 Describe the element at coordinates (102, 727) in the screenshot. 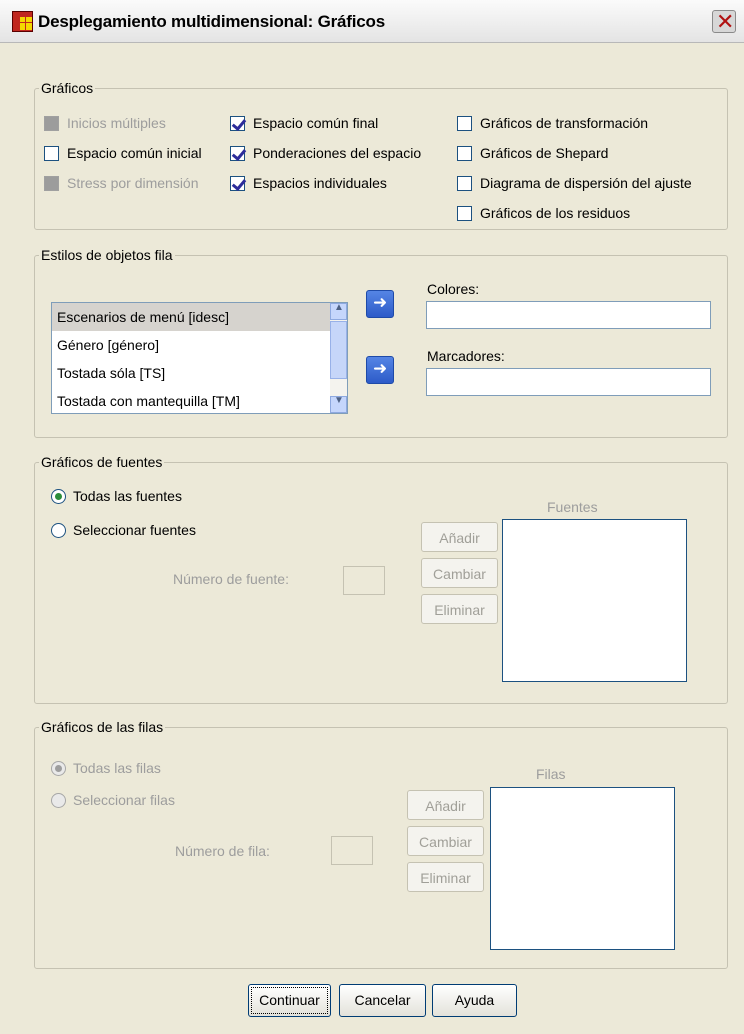

I see `filas-legend: Gráficos de las filas` at that location.